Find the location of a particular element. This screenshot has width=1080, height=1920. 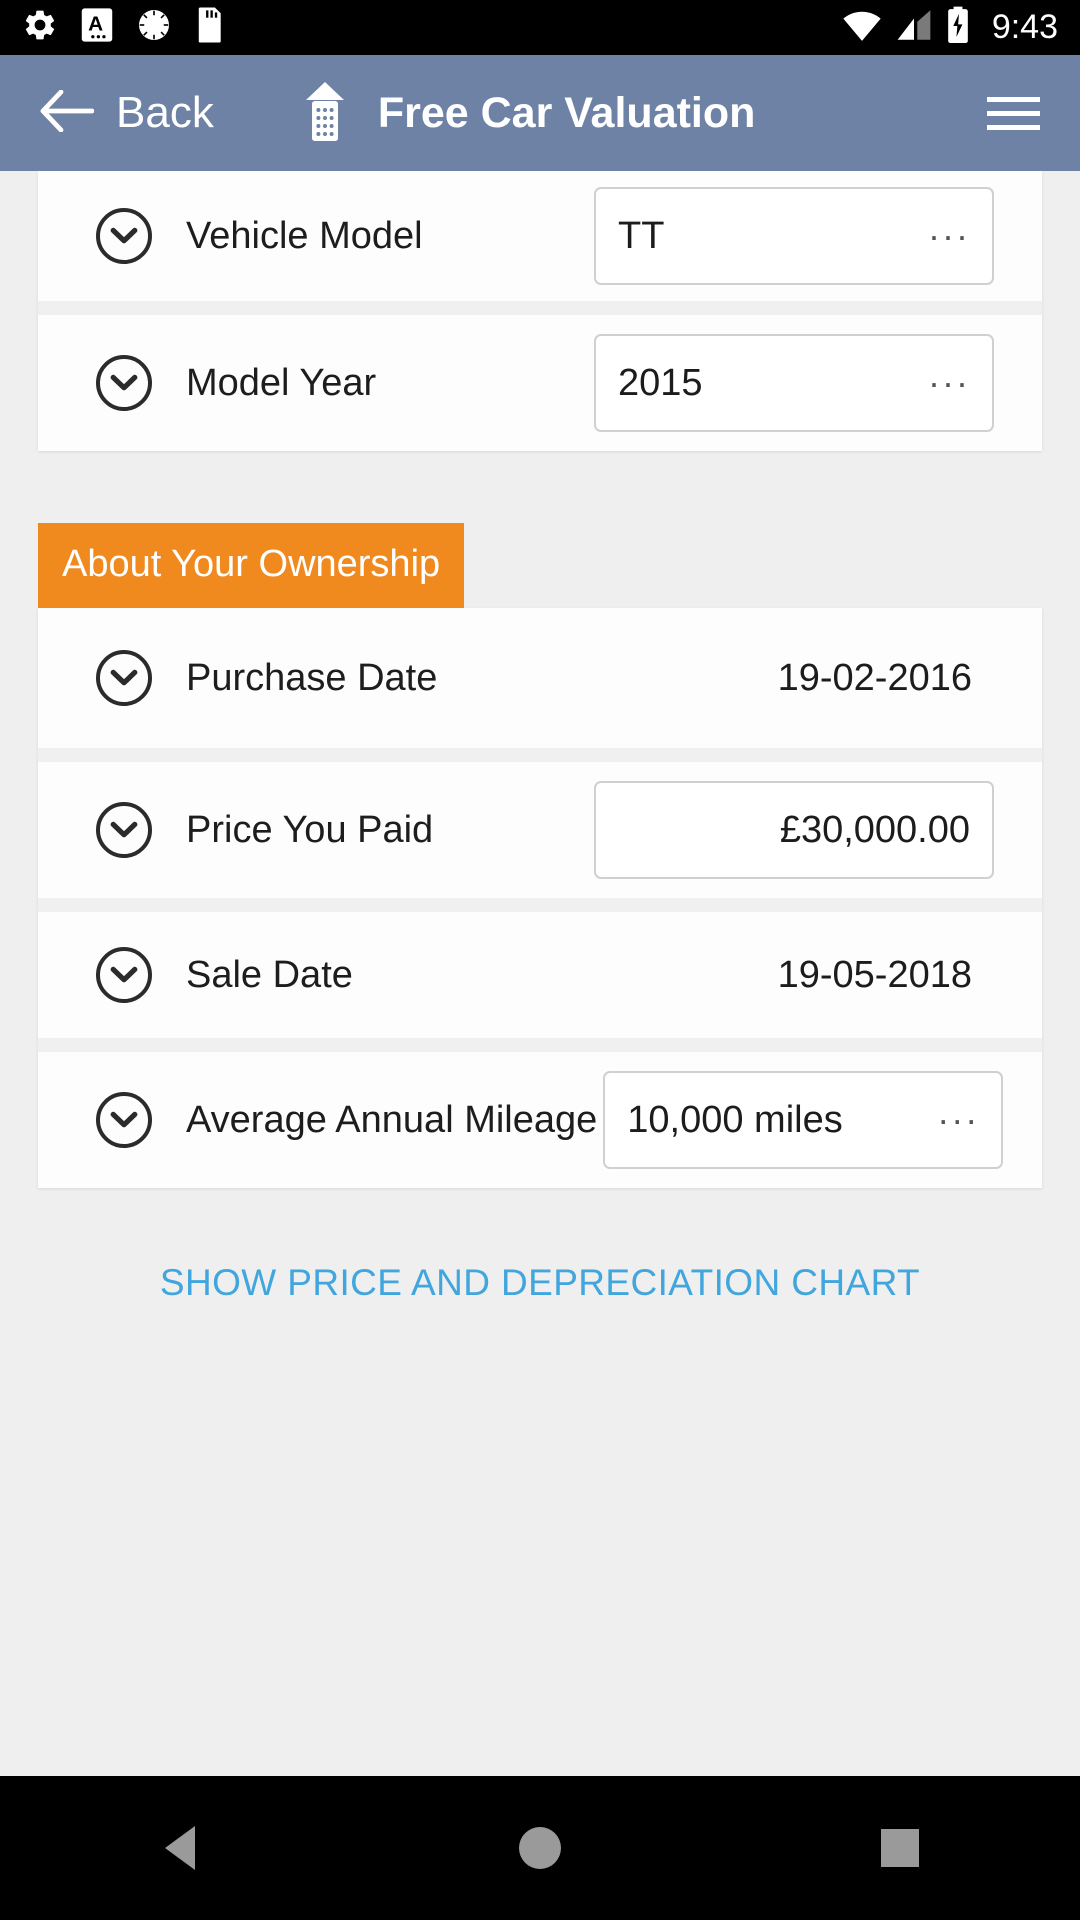

nav-recents-button is located at coordinates (900, 1848).